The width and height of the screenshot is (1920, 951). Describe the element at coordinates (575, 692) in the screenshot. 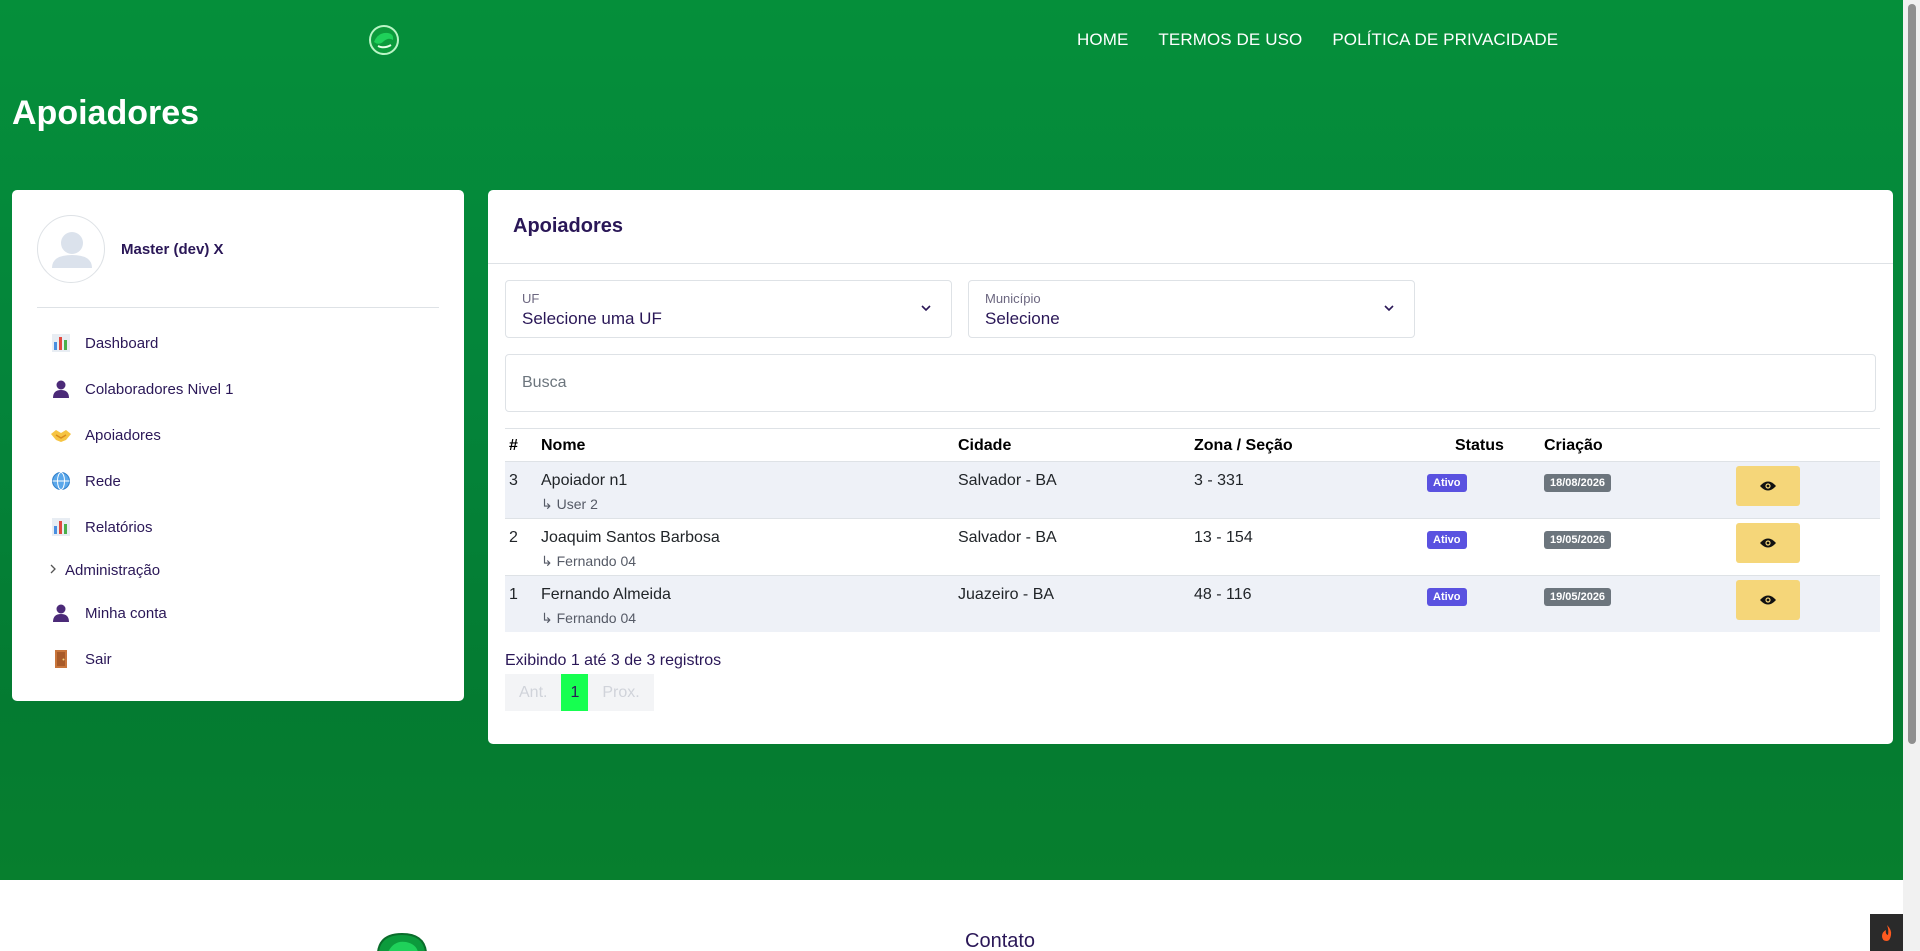

I see `page-1-button: 1` at that location.